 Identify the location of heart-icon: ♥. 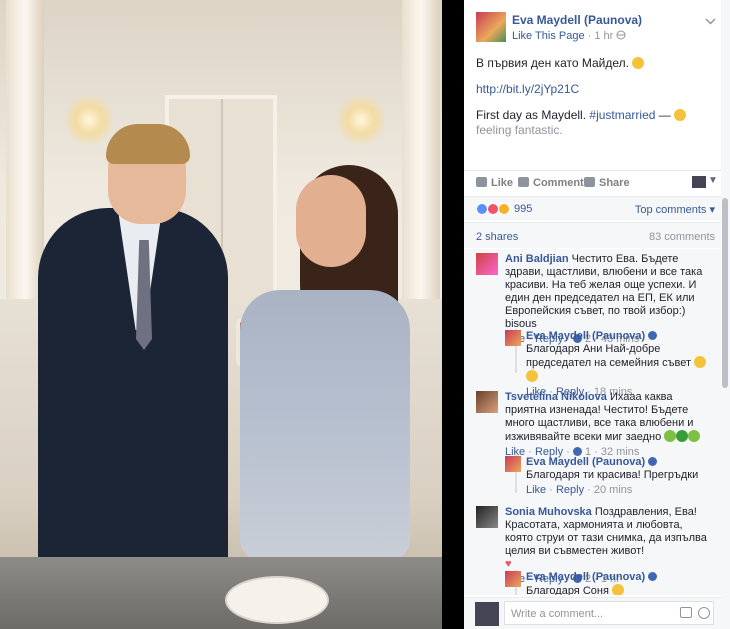
(508, 564).